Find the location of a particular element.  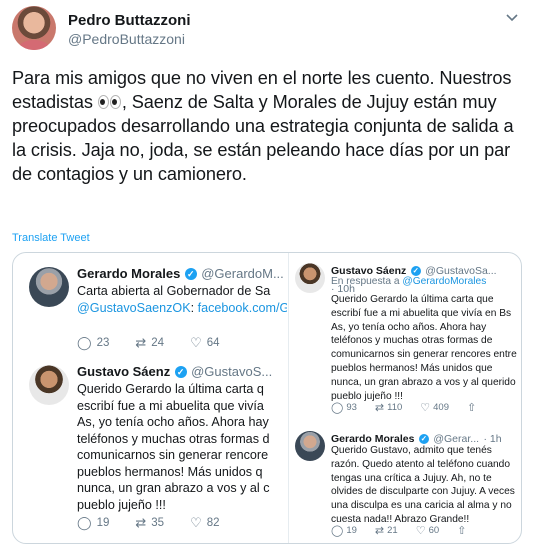

like-count: 60 is located at coordinates (434, 530).